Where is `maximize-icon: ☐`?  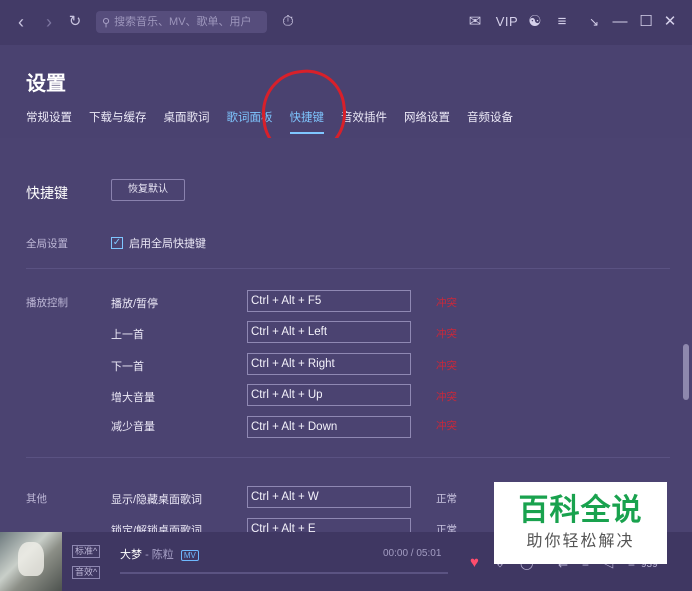
maximize-icon: ☐ is located at coordinates (646, 22).